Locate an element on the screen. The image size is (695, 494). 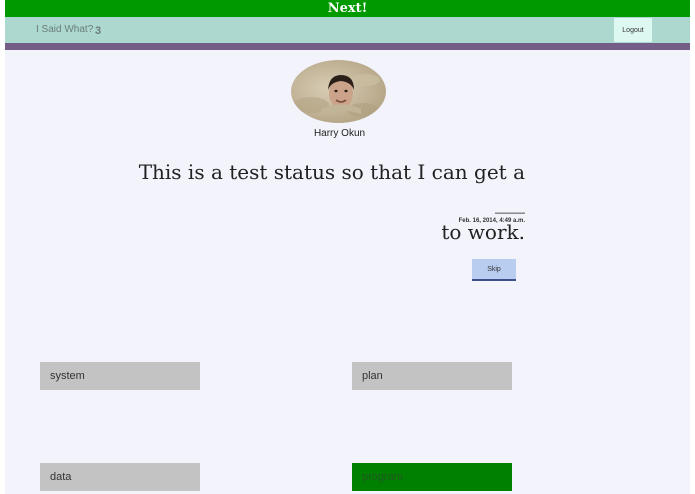
status-date: Feb. 16, 2014, 4:49 a.m. is located at coordinates (491, 221).